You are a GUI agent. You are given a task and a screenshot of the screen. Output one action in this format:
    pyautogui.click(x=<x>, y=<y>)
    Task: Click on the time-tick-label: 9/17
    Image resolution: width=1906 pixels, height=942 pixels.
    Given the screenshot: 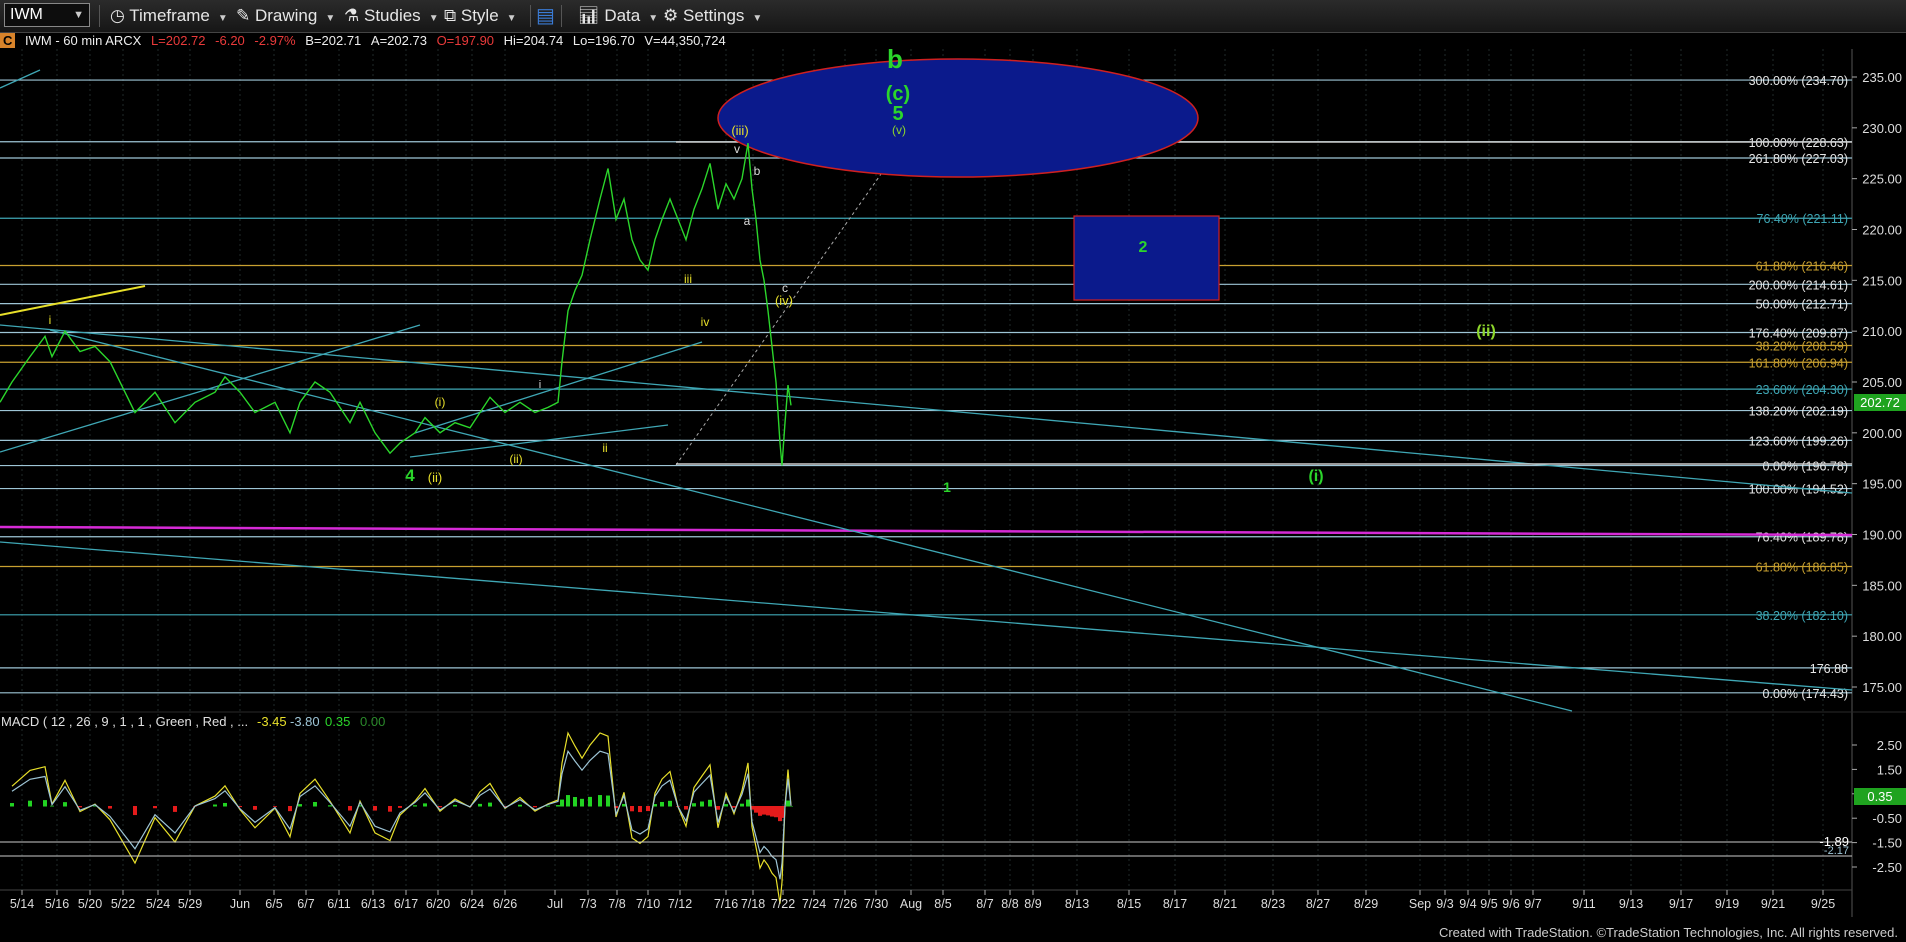 What is the action you would take?
    pyautogui.click(x=1681, y=904)
    